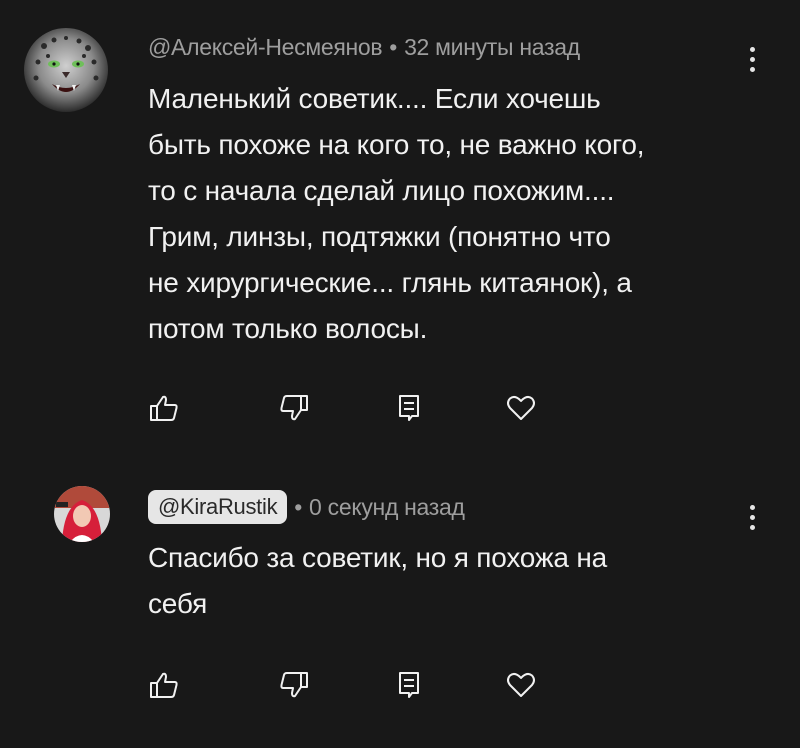 The height and width of the screenshot is (748, 800). Describe the element at coordinates (265, 47) in the screenshot. I see `author-name: @Алексей-Несмеянов` at that location.